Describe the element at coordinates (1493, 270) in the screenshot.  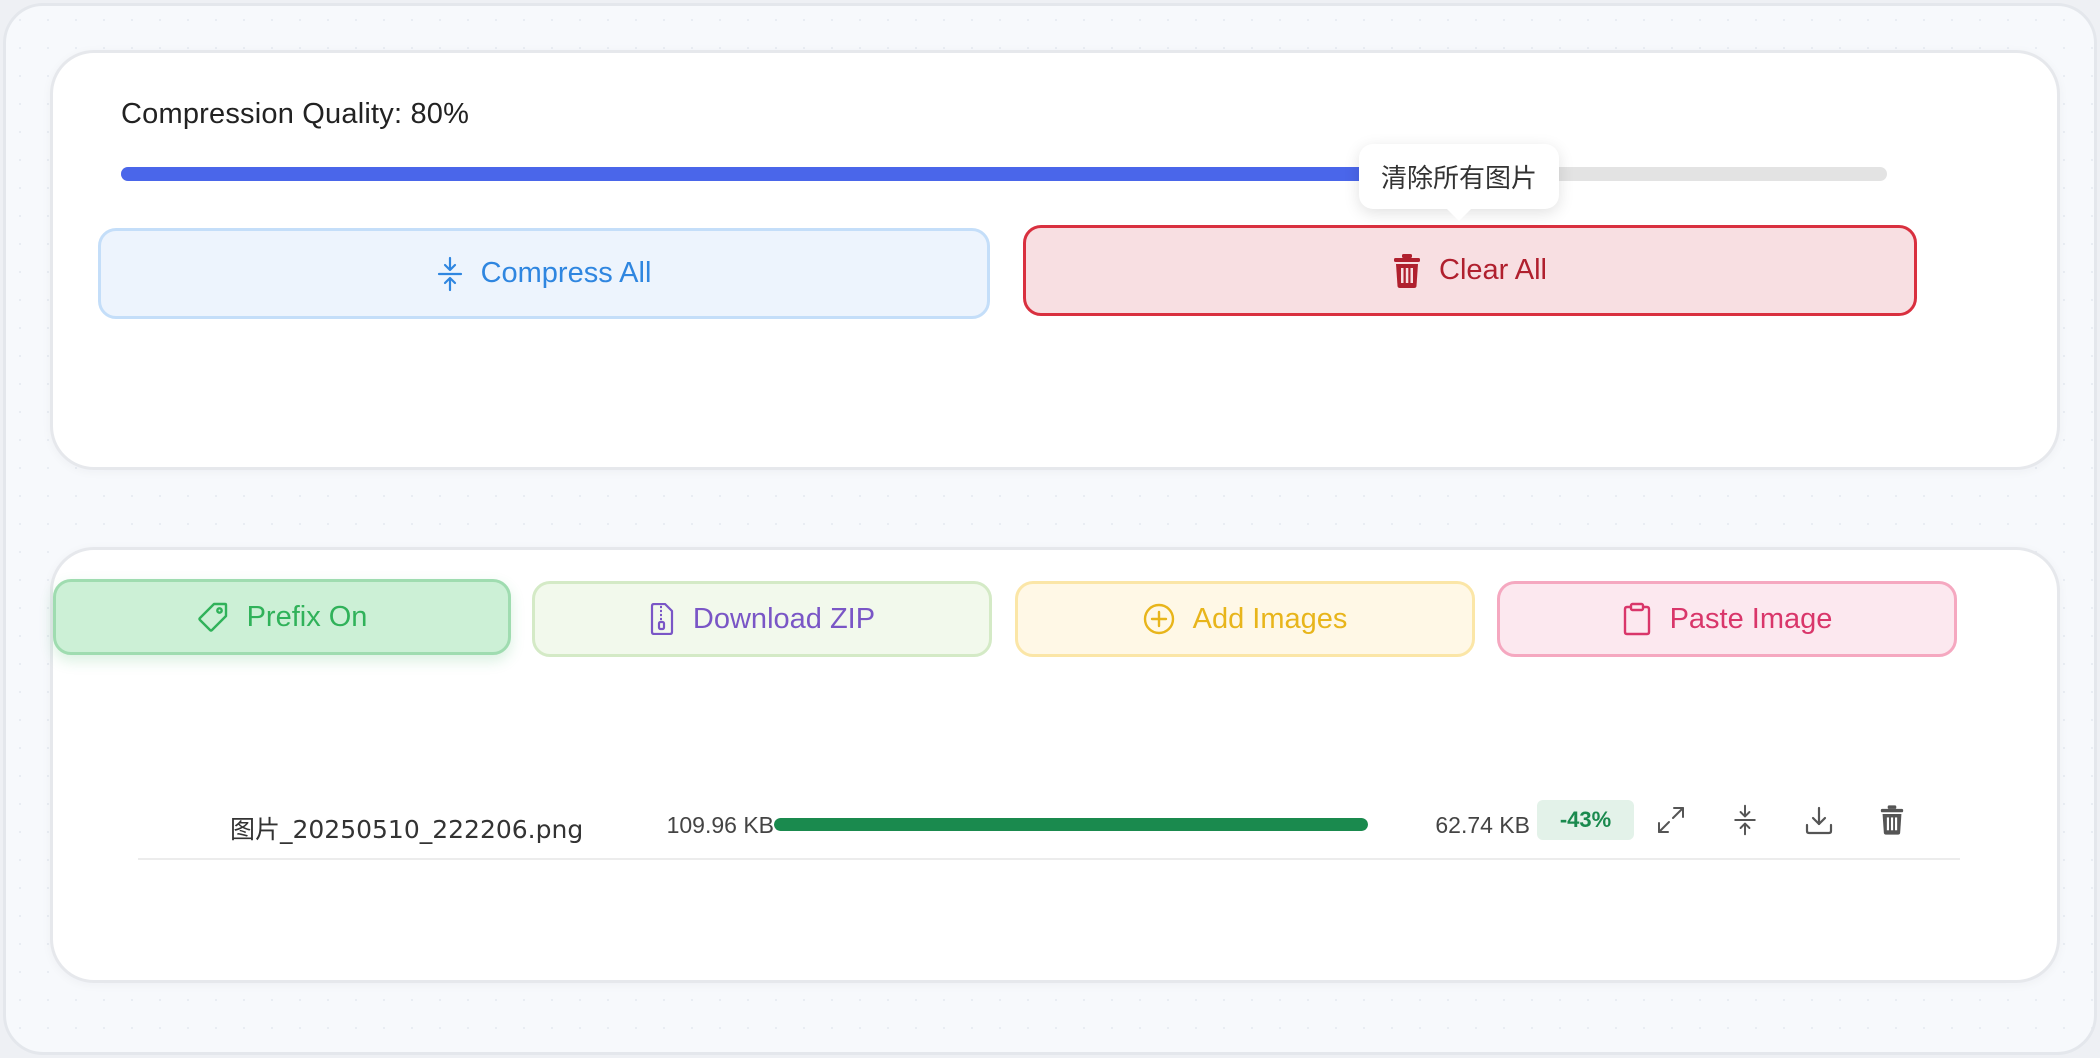
I see `clear-all-label: Clear All` at that location.